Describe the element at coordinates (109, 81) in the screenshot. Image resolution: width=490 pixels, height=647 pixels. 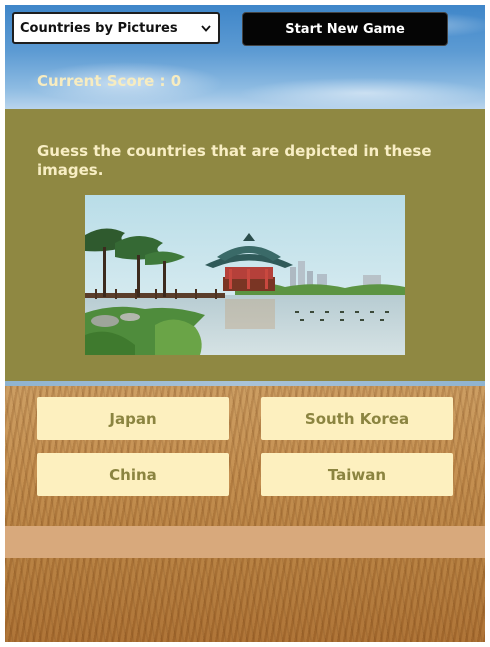
I see `current-score: Current Score : 0` at that location.